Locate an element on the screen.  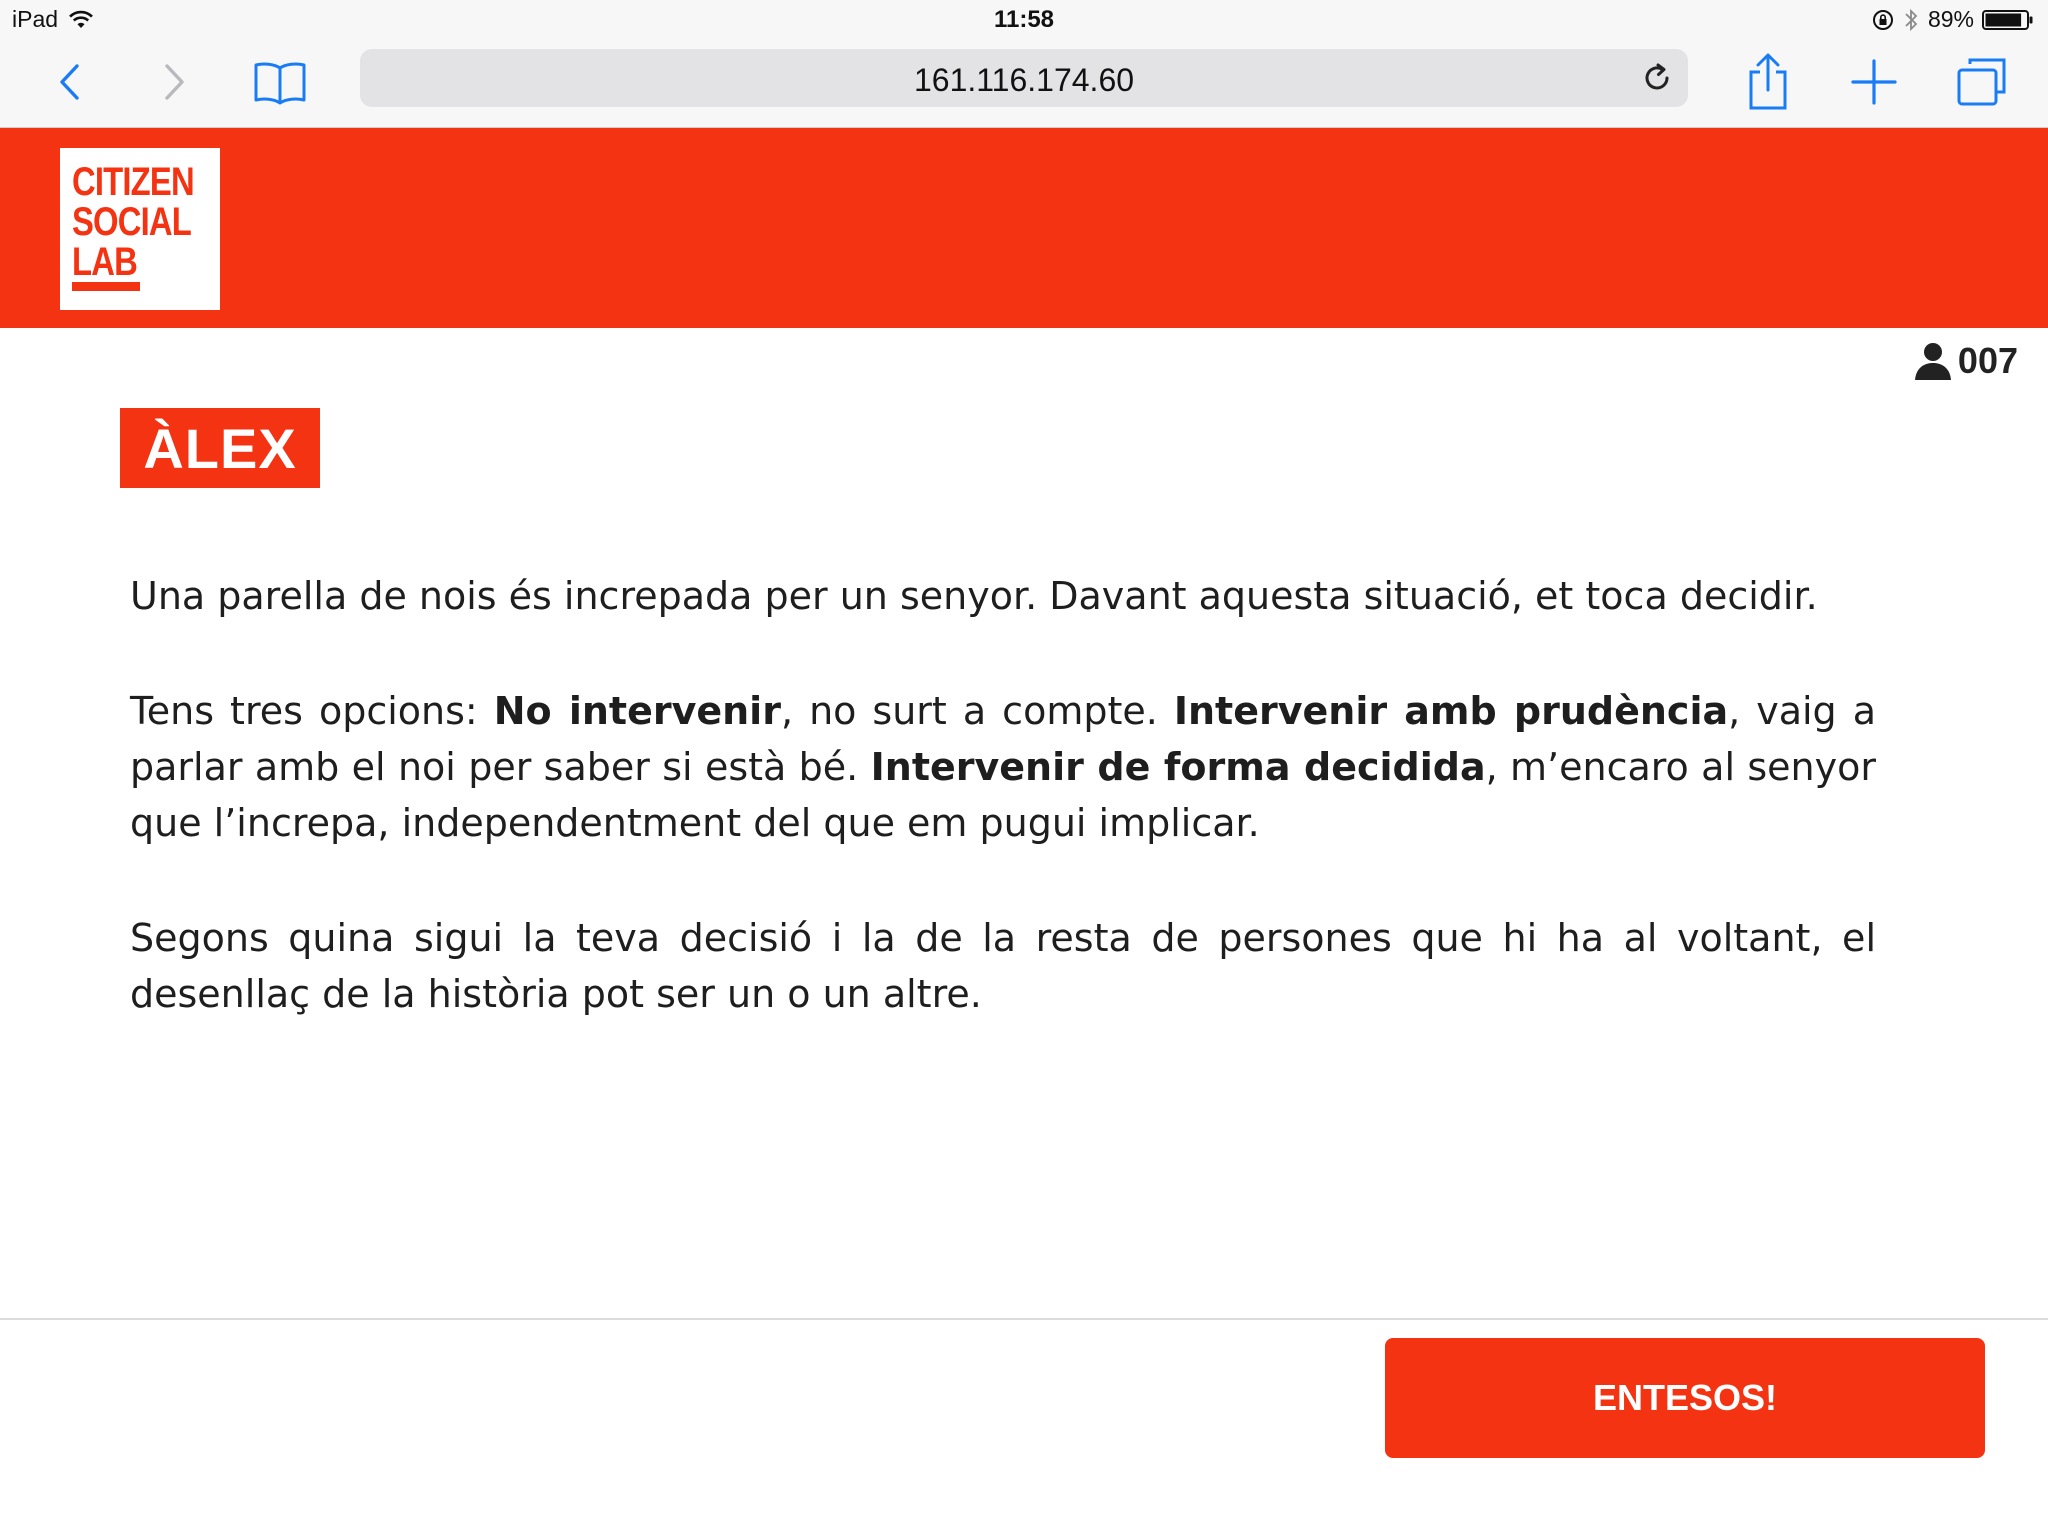
battery-percent: 89% is located at coordinates (1950, 19).